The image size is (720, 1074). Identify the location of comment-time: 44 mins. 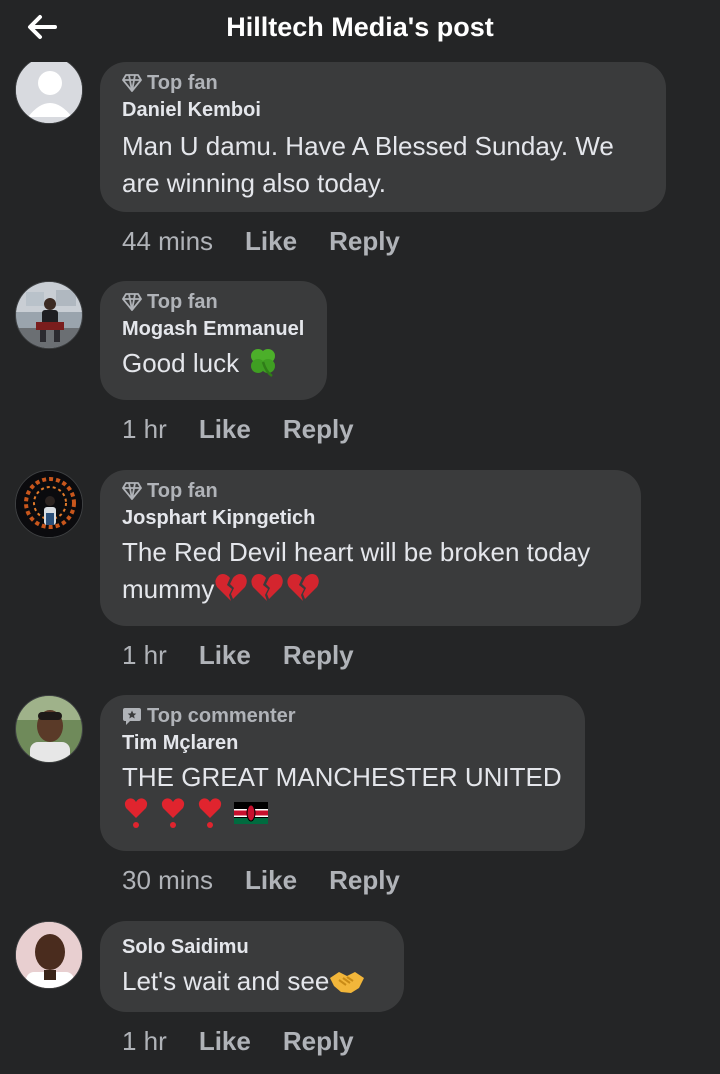
(167, 241).